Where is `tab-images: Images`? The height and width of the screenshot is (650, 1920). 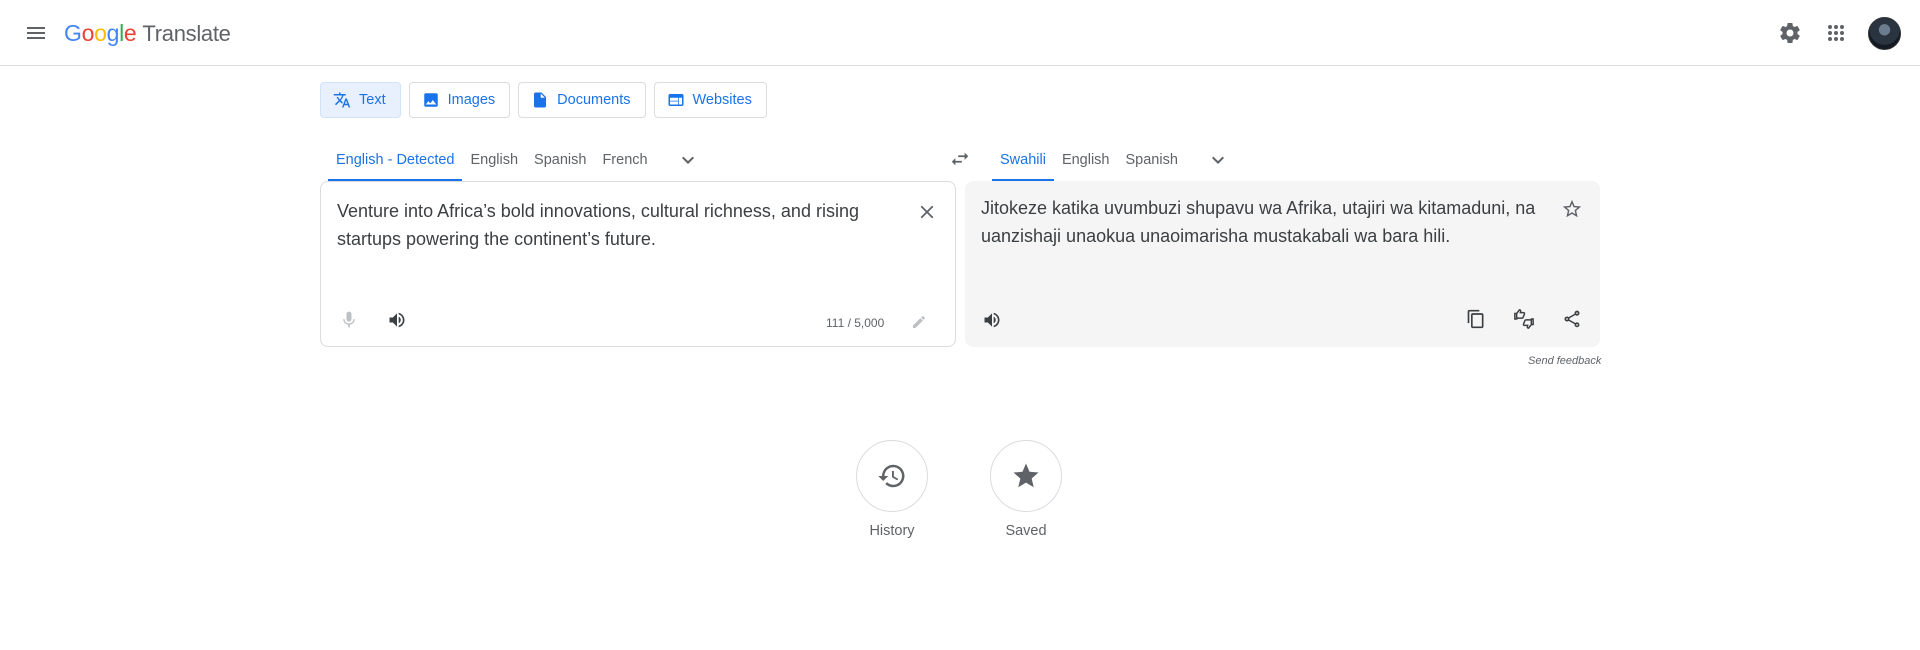
tab-images: Images is located at coordinates (459, 100).